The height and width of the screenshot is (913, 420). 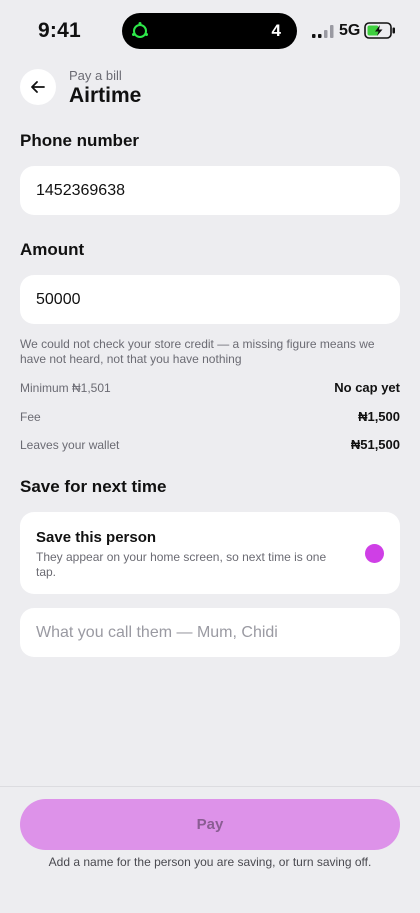 What do you see at coordinates (210, 824) in the screenshot?
I see `pay-button: Pay` at bounding box center [210, 824].